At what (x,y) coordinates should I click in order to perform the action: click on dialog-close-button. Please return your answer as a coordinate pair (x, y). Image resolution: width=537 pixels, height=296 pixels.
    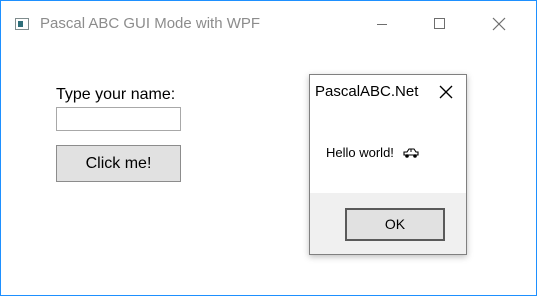
    Looking at the image, I should click on (446, 92).